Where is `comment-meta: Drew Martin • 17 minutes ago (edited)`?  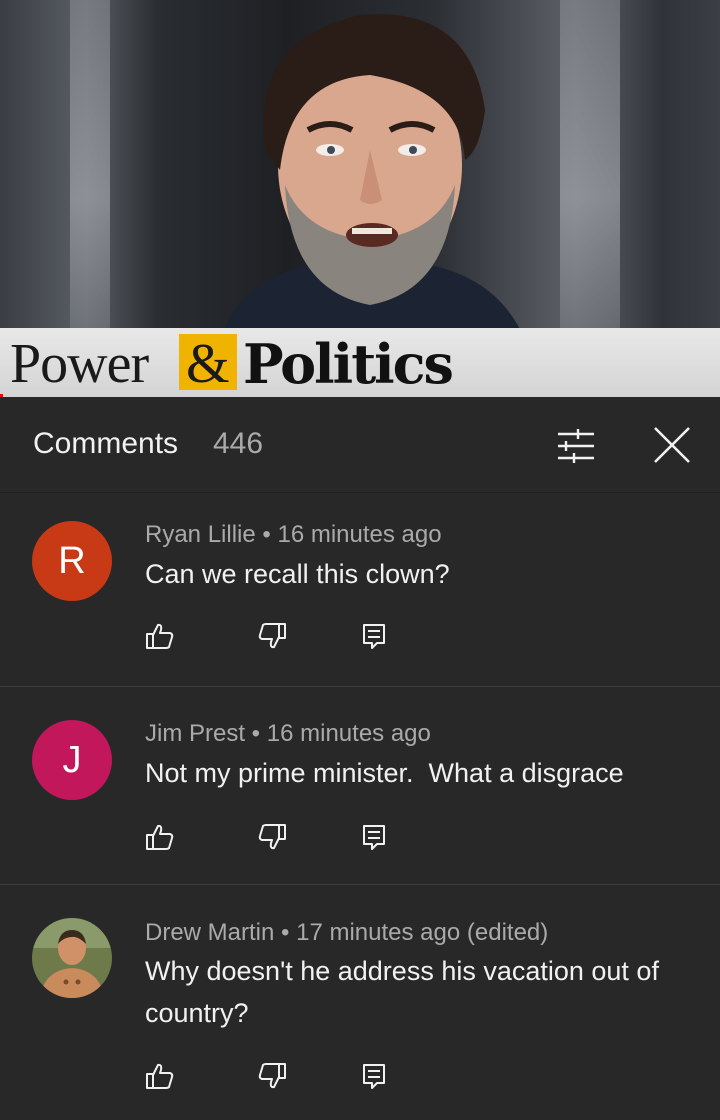
comment-meta: Drew Martin • 17 minutes ago (edited) is located at coordinates (346, 933).